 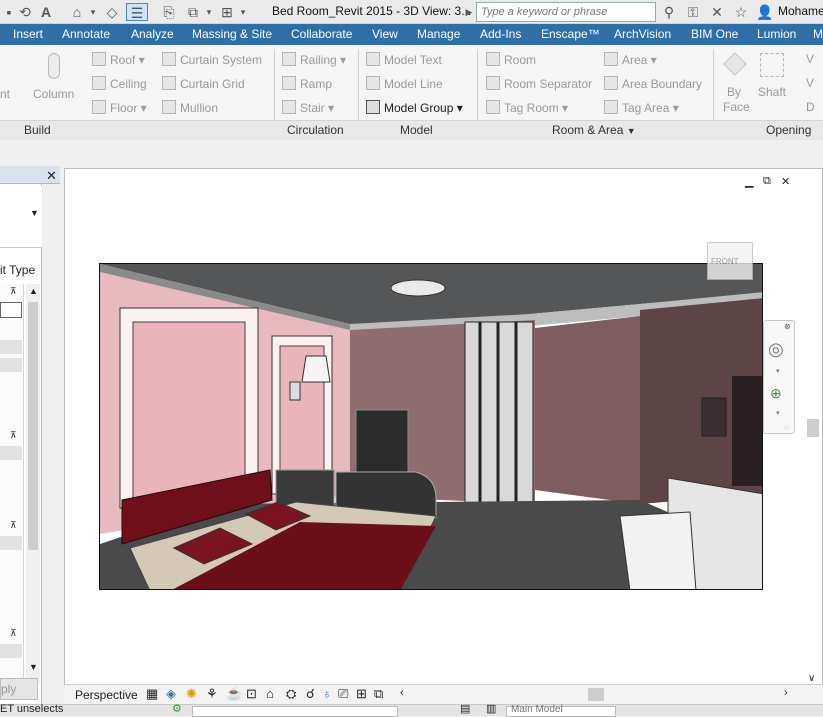 What do you see at coordinates (119, 83) in the screenshot?
I see `ceiling-button: Ceiling` at bounding box center [119, 83].